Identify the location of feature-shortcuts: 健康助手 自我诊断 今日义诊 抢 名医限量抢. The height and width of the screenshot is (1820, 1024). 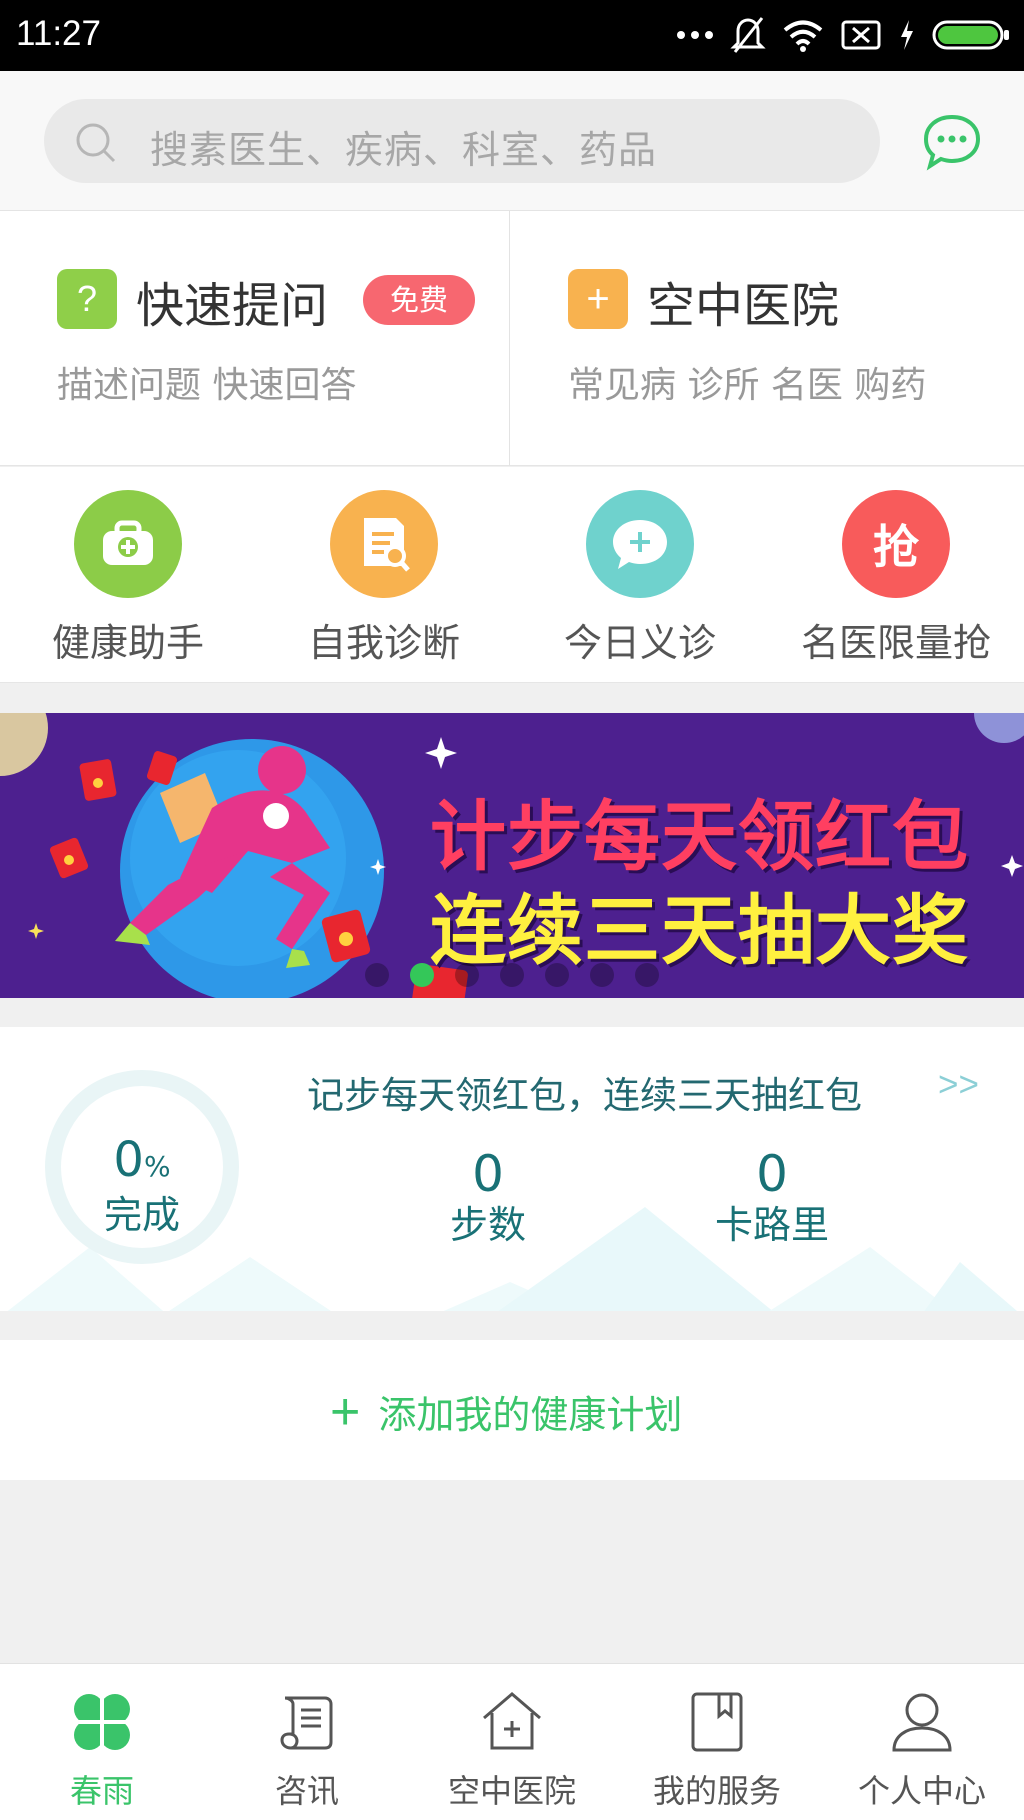
(512, 575).